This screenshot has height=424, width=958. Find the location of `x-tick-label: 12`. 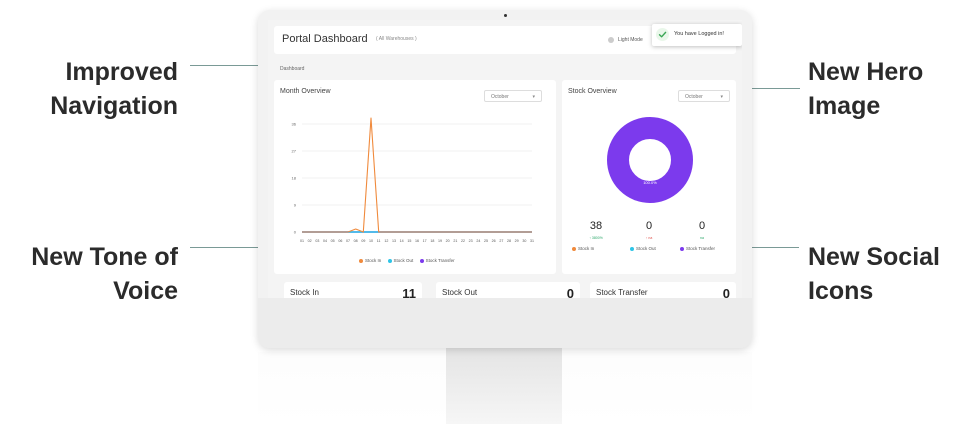

x-tick-label: 12 is located at coordinates (386, 241).